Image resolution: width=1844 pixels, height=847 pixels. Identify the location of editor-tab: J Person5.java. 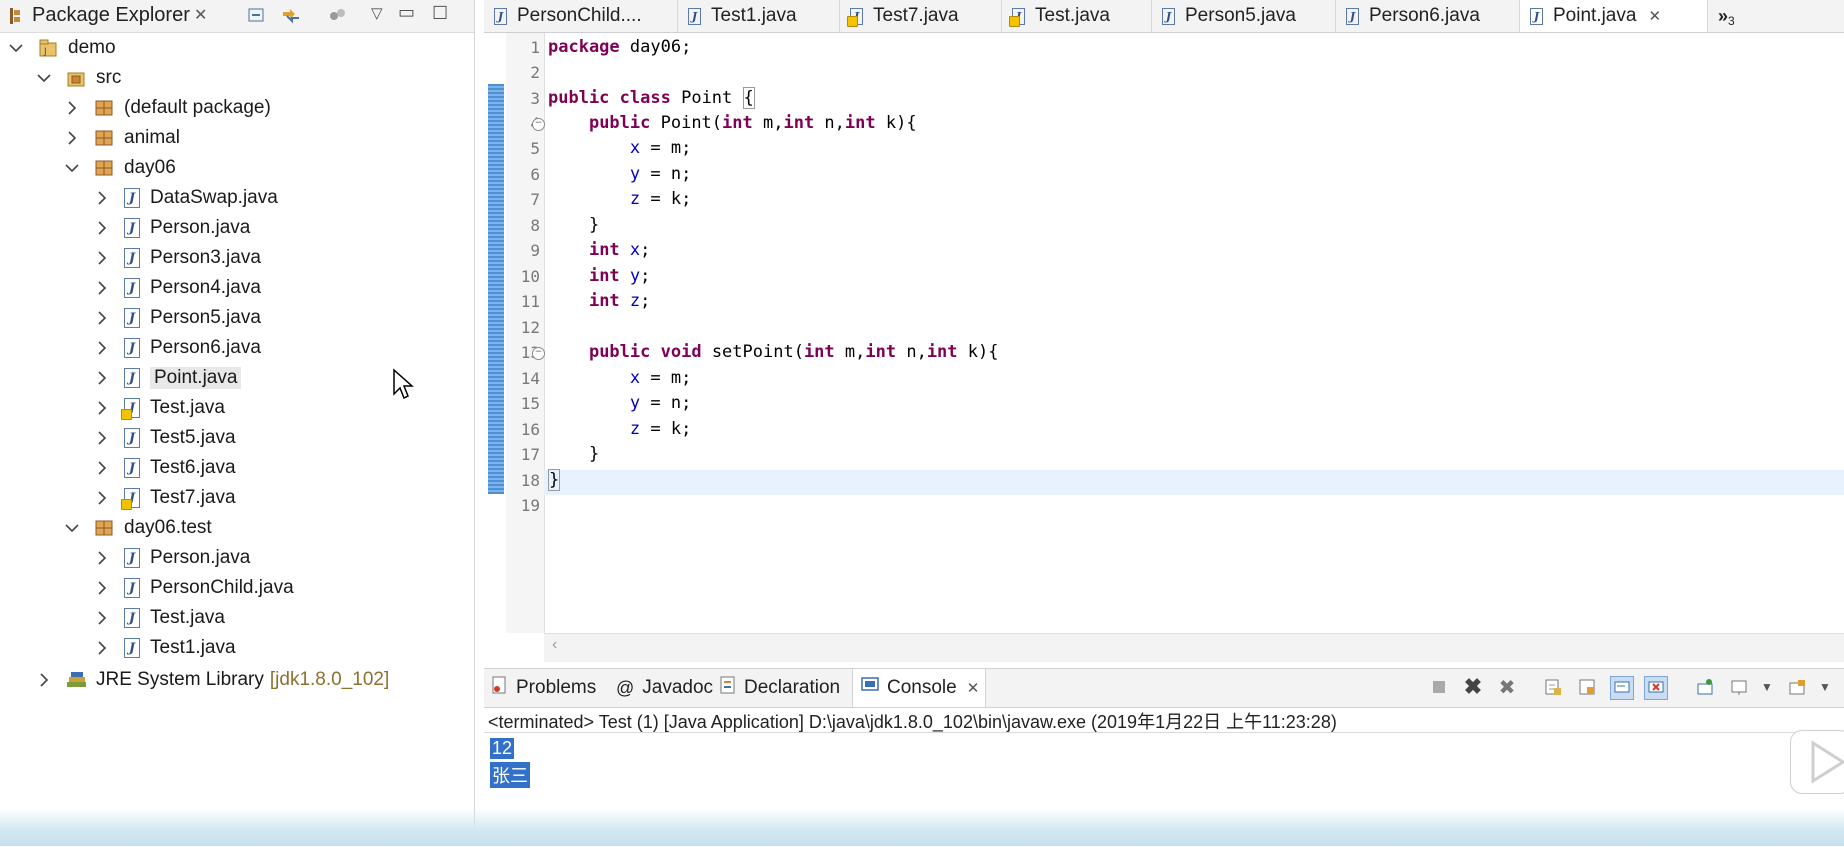
(1244, 16).